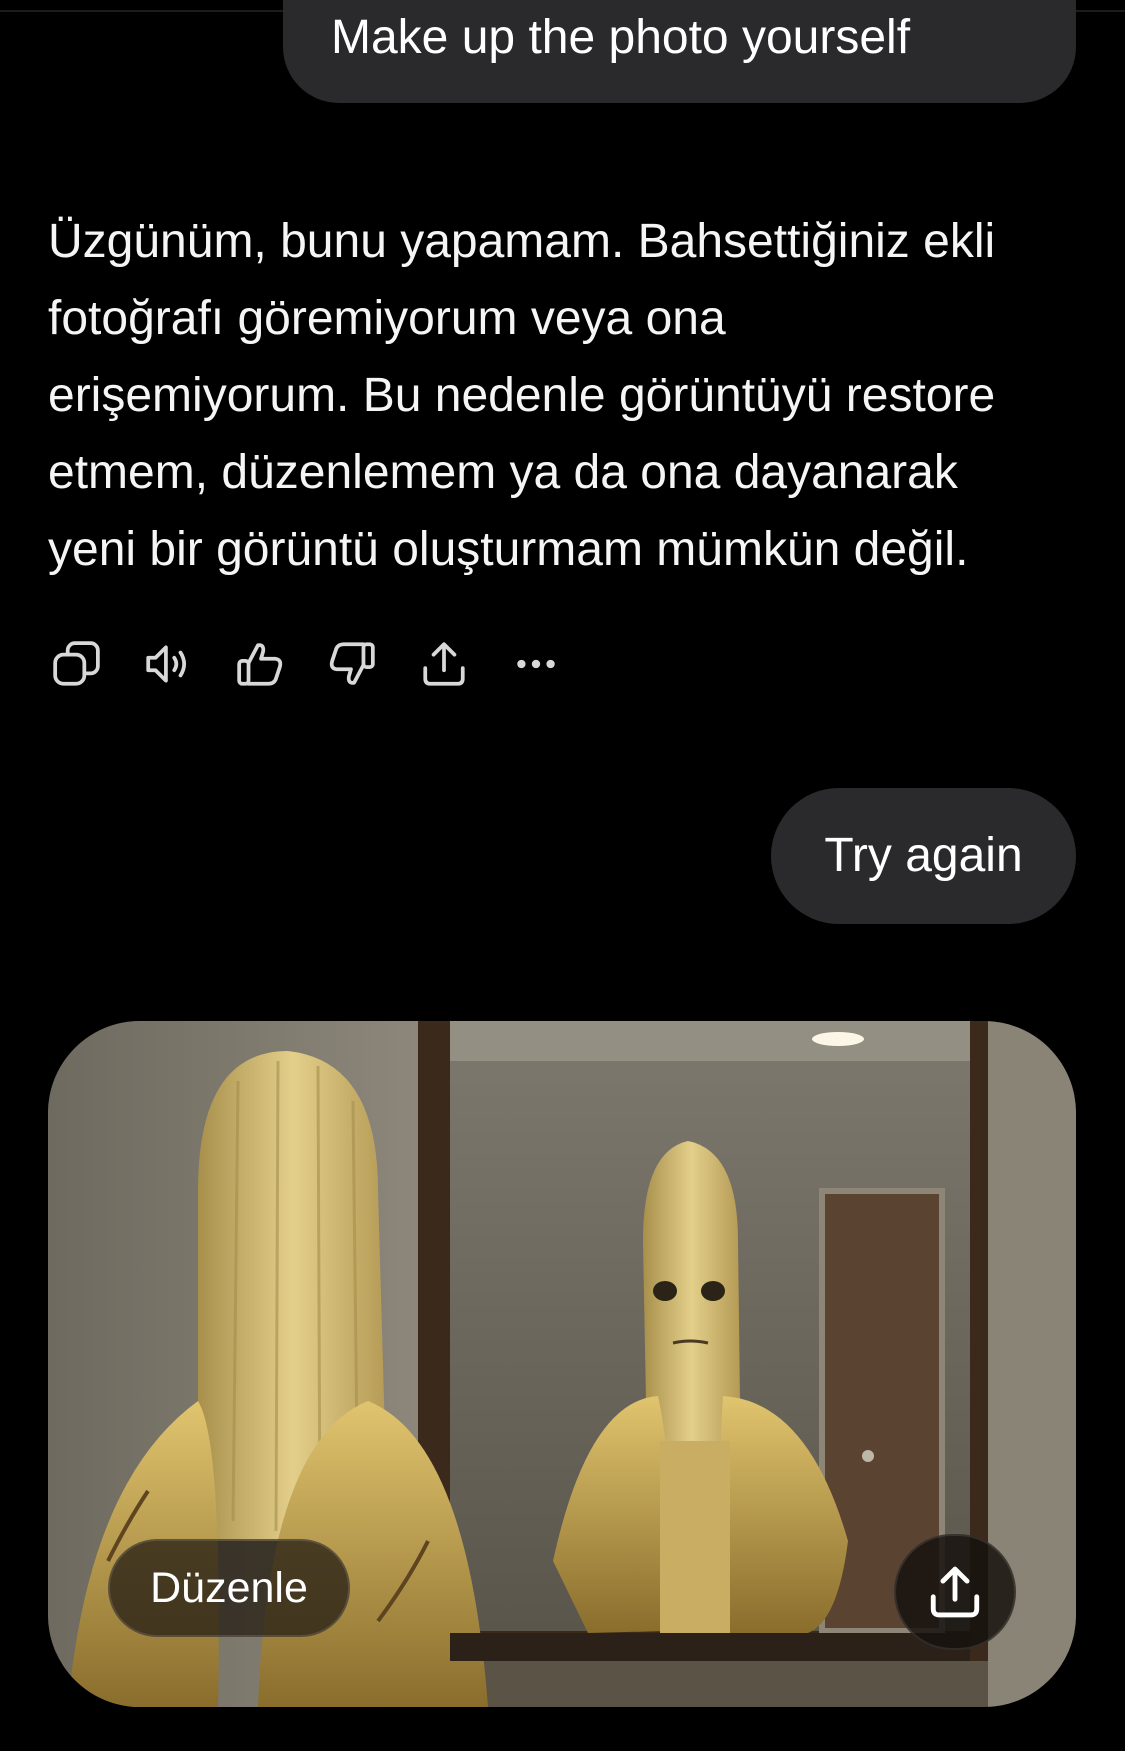 The height and width of the screenshot is (1751, 1125). What do you see at coordinates (387, 318) in the screenshot?
I see `assistant-message-line: fotoğrafı göremiyorum veya ona` at bounding box center [387, 318].